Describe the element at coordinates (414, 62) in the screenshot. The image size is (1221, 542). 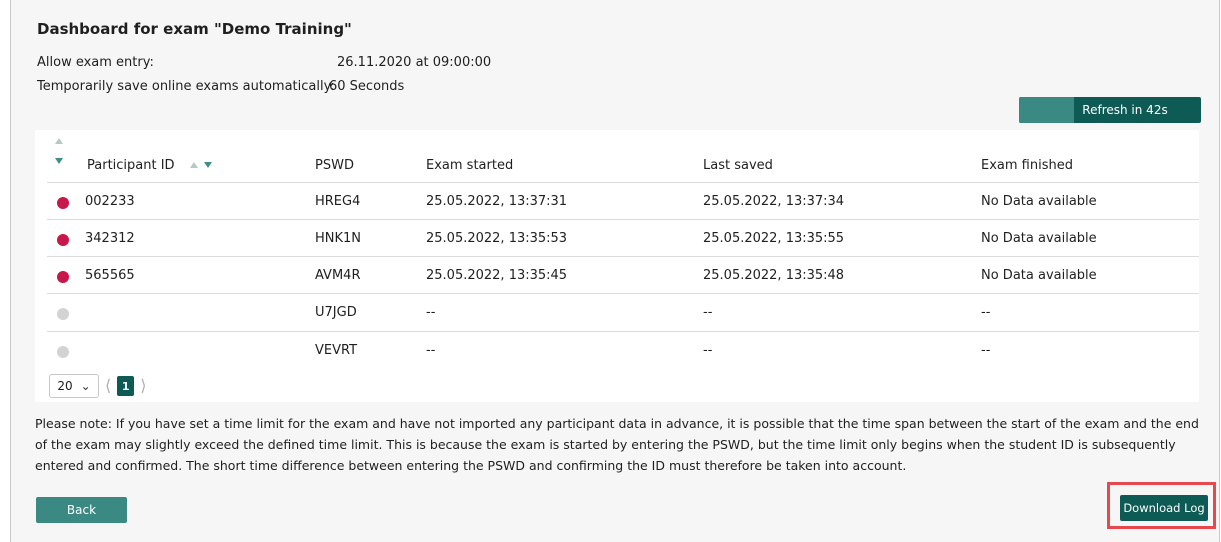
I see `entry-value: 26.11.2020 at 09:00:00` at that location.